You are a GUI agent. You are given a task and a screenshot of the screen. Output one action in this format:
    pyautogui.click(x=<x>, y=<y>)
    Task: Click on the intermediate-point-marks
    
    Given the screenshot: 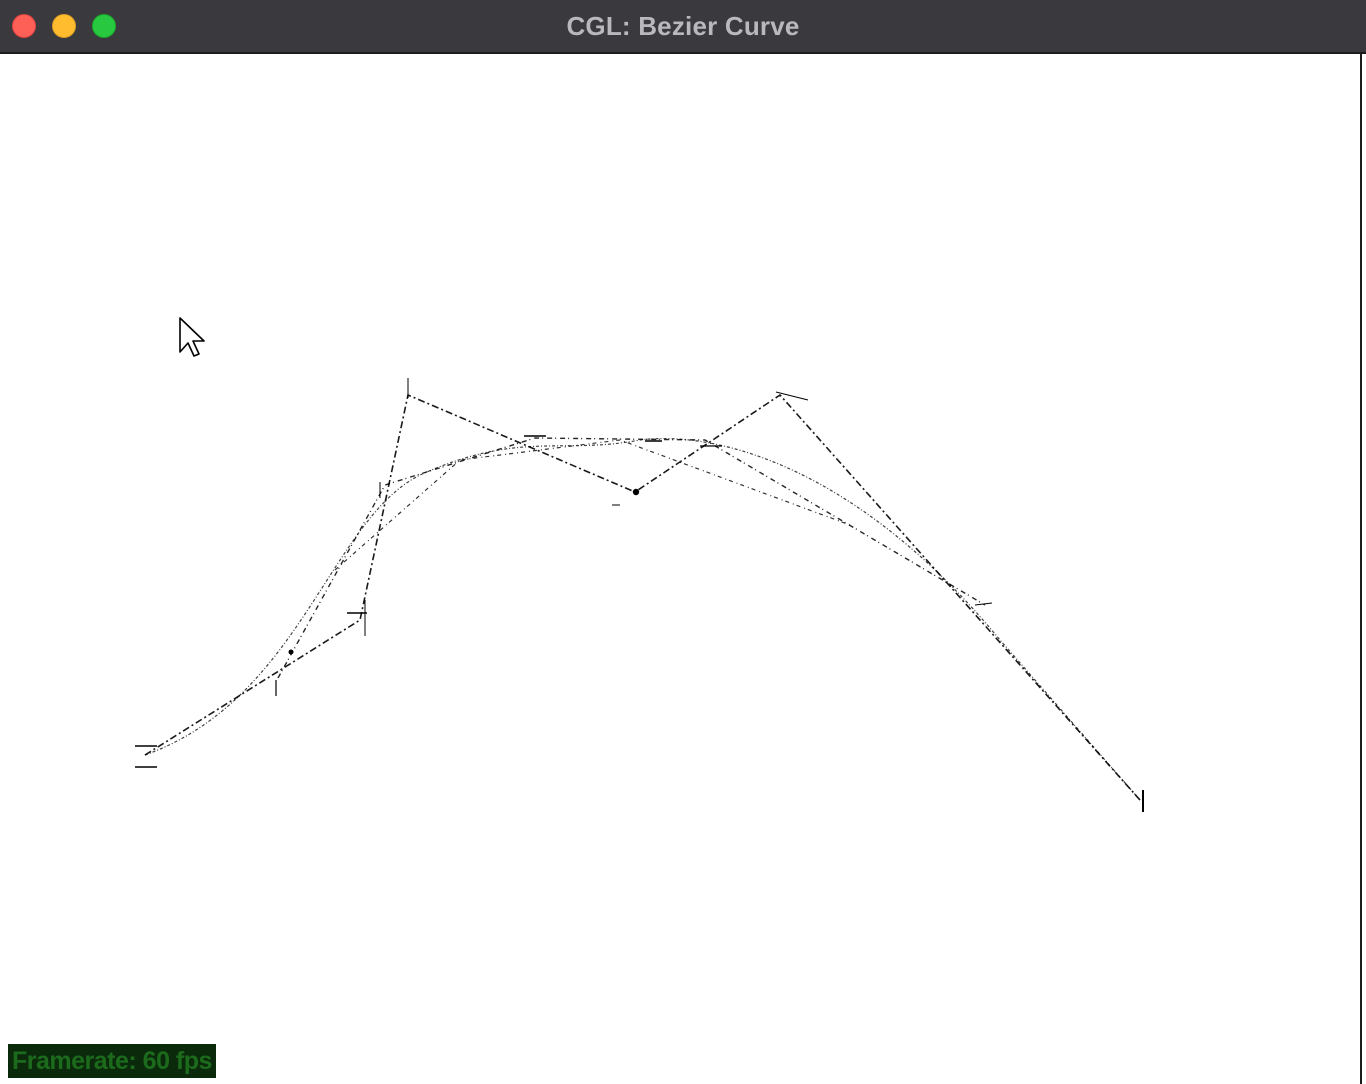 What is the action you would take?
    pyautogui.click(x=634, y=565)
    